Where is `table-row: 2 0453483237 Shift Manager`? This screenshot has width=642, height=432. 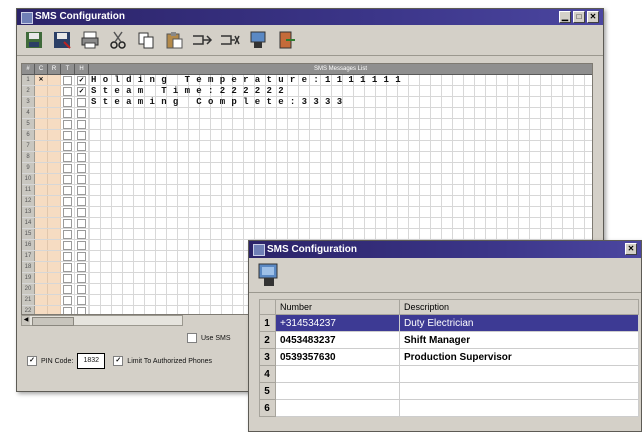
table-row: 2 0453483237 Shift Manager is located at coordinates (449, 340).